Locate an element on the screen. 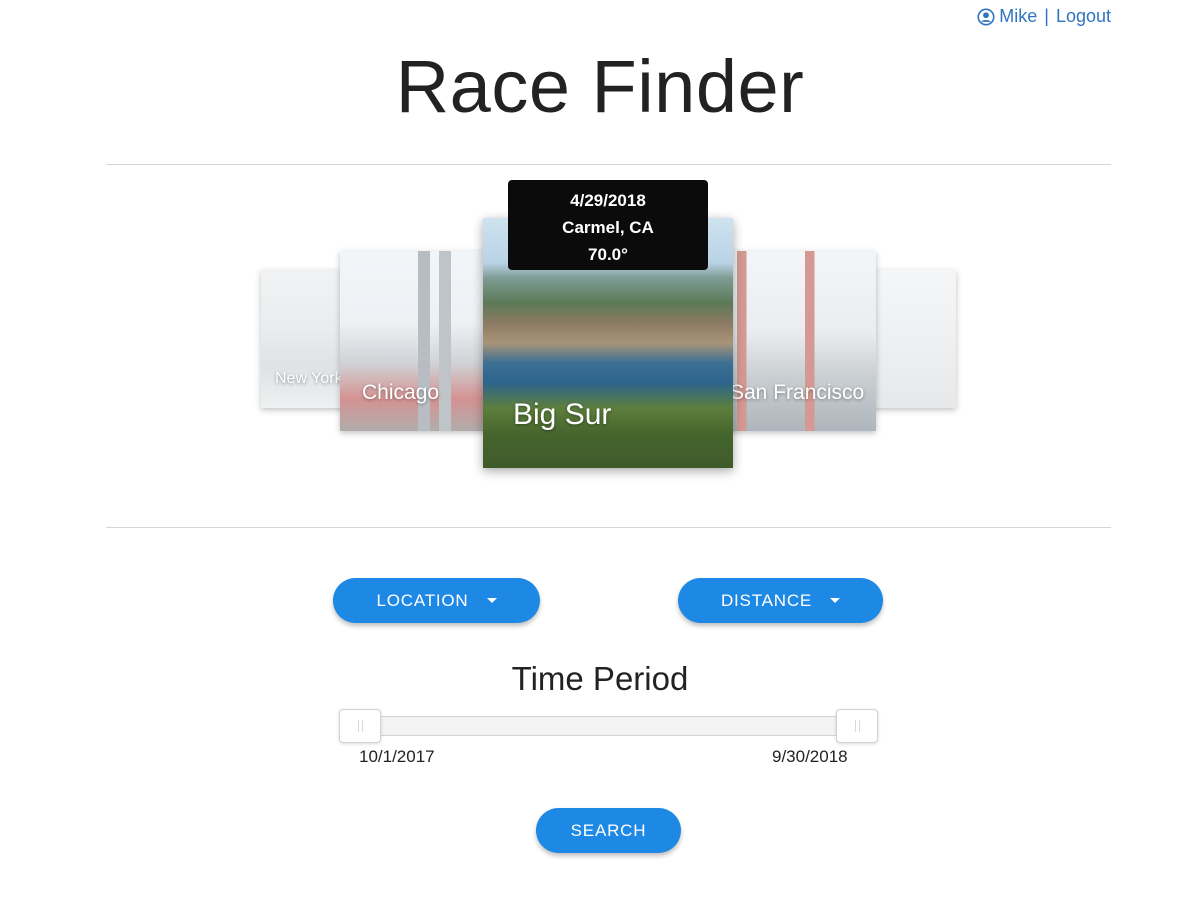 This screenshot has width=1200, height=897. time-period-title: Time Period is located at coordinates (600, 678).